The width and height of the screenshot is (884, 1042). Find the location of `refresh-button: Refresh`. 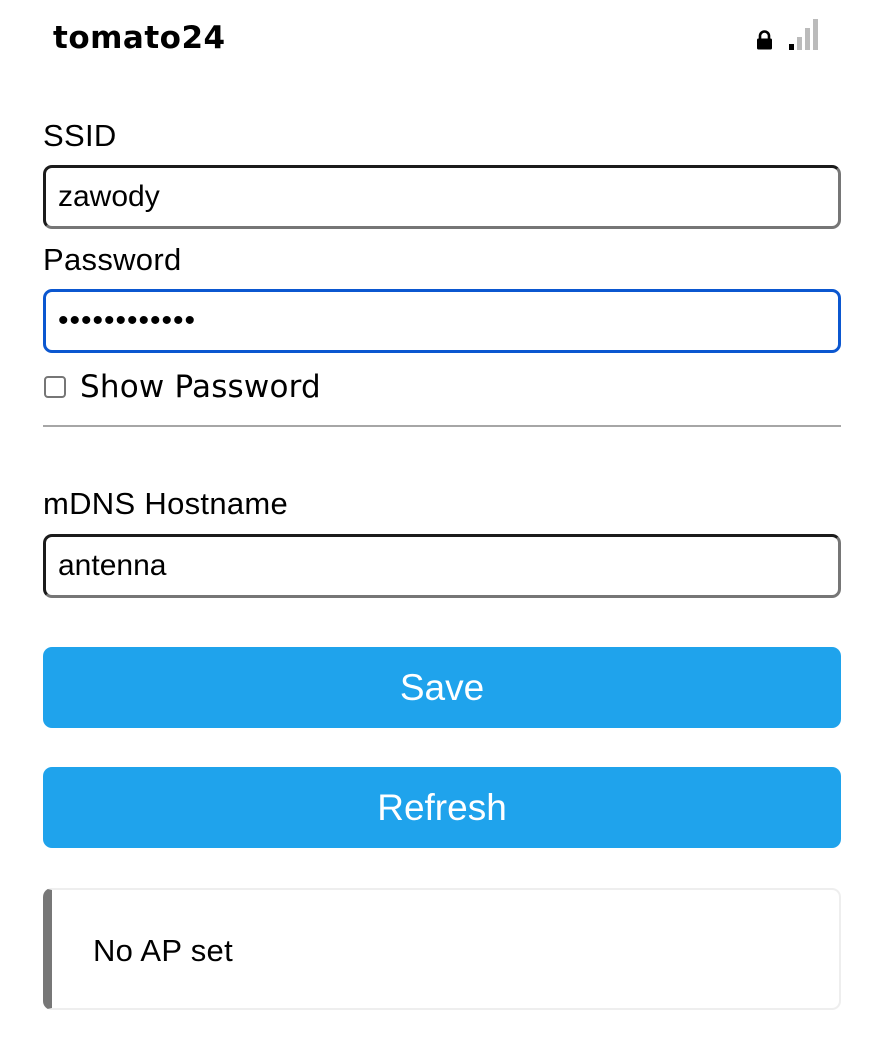

refresh-button: Refresh is located at coordinates (442, 807).